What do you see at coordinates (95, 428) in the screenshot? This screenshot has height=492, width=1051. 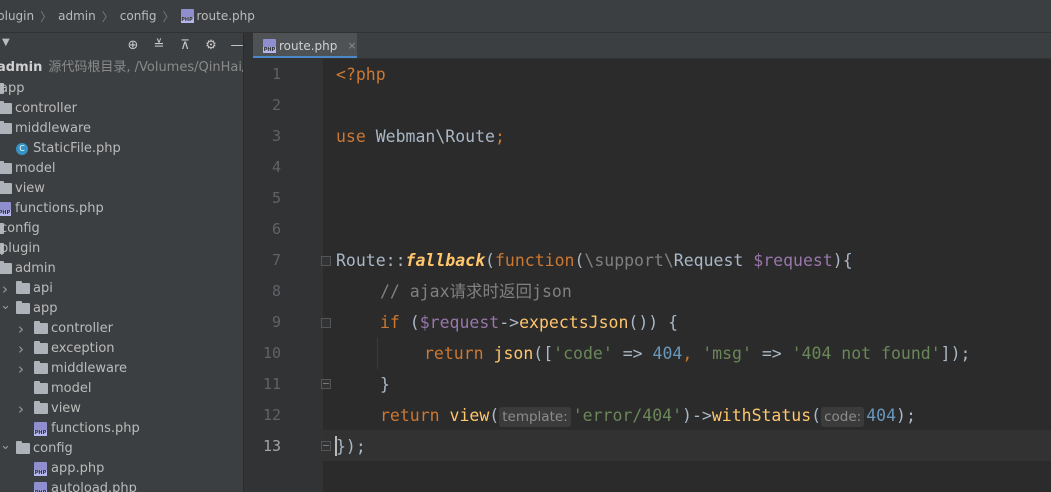 I see `tree-item-label: functions.php` at bounding box center [95, 428].